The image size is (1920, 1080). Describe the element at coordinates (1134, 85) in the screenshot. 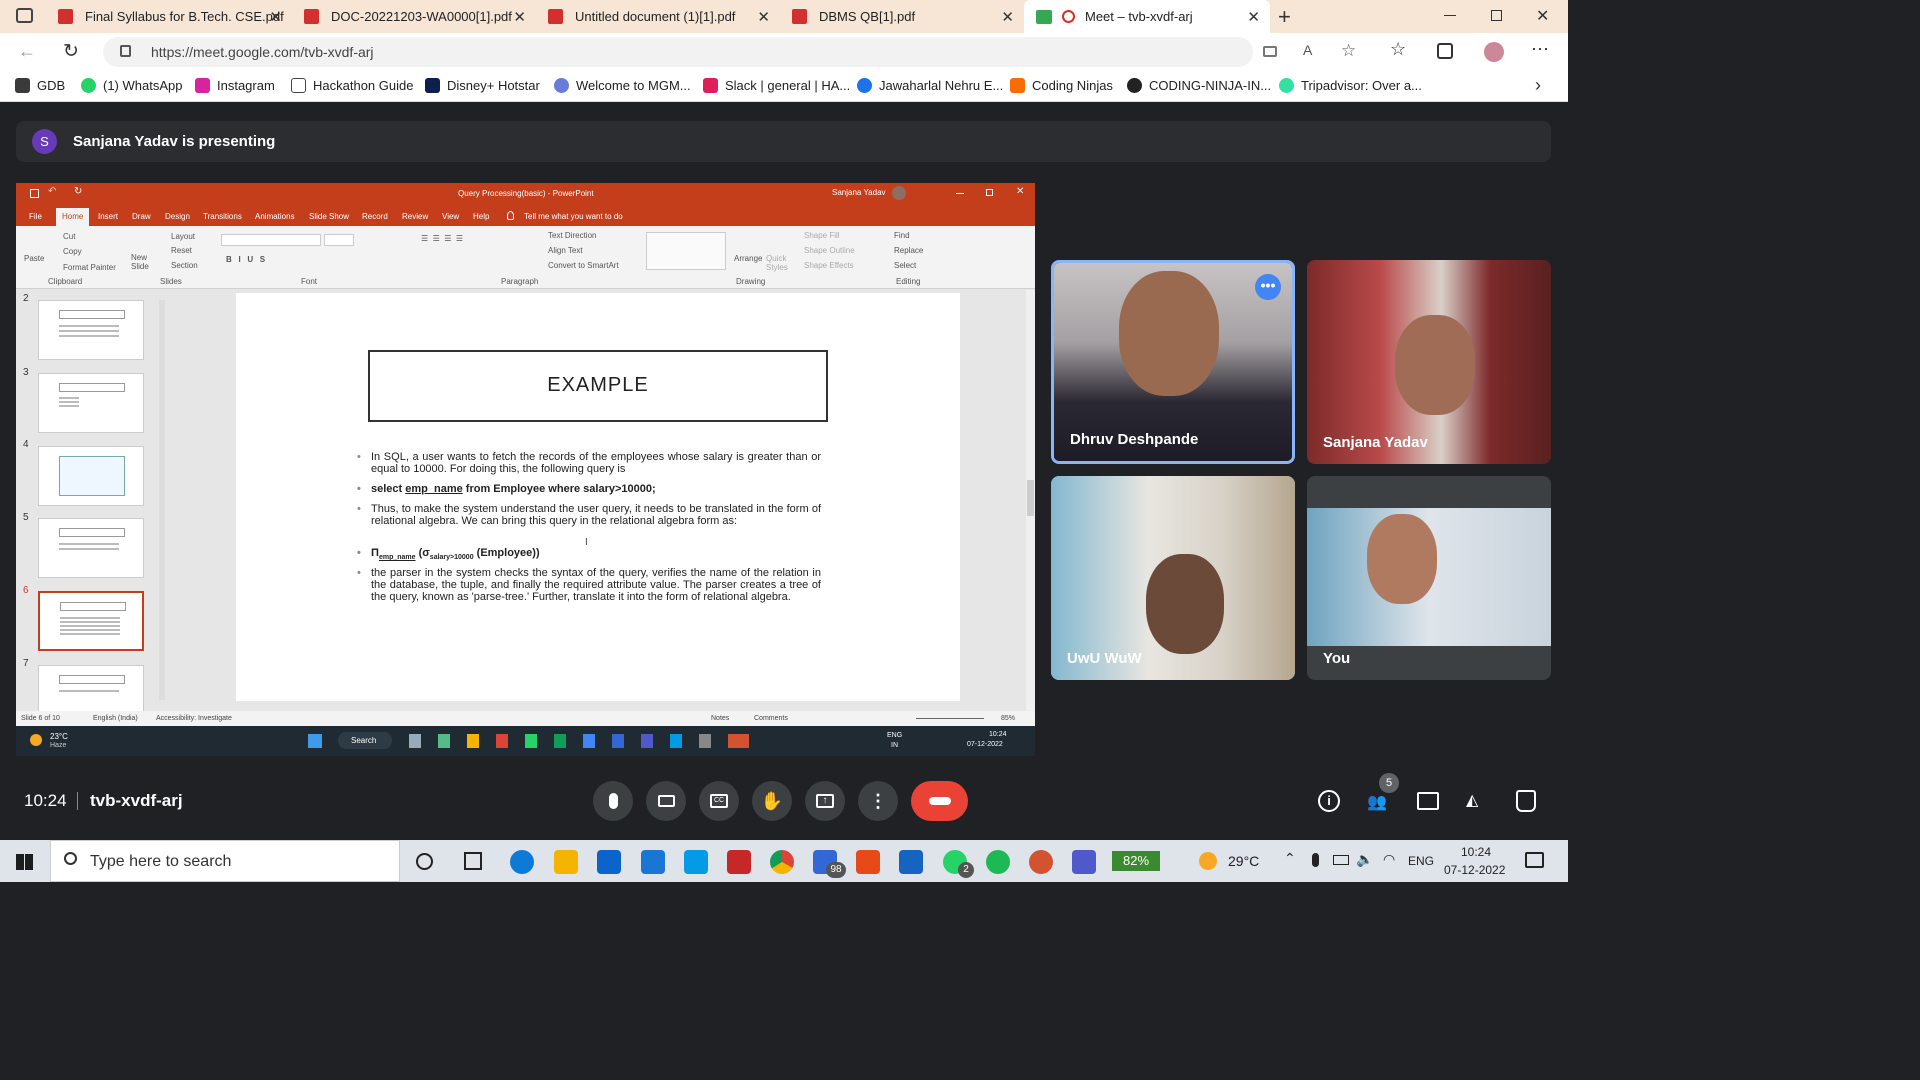

I see `github-icon` at that location.